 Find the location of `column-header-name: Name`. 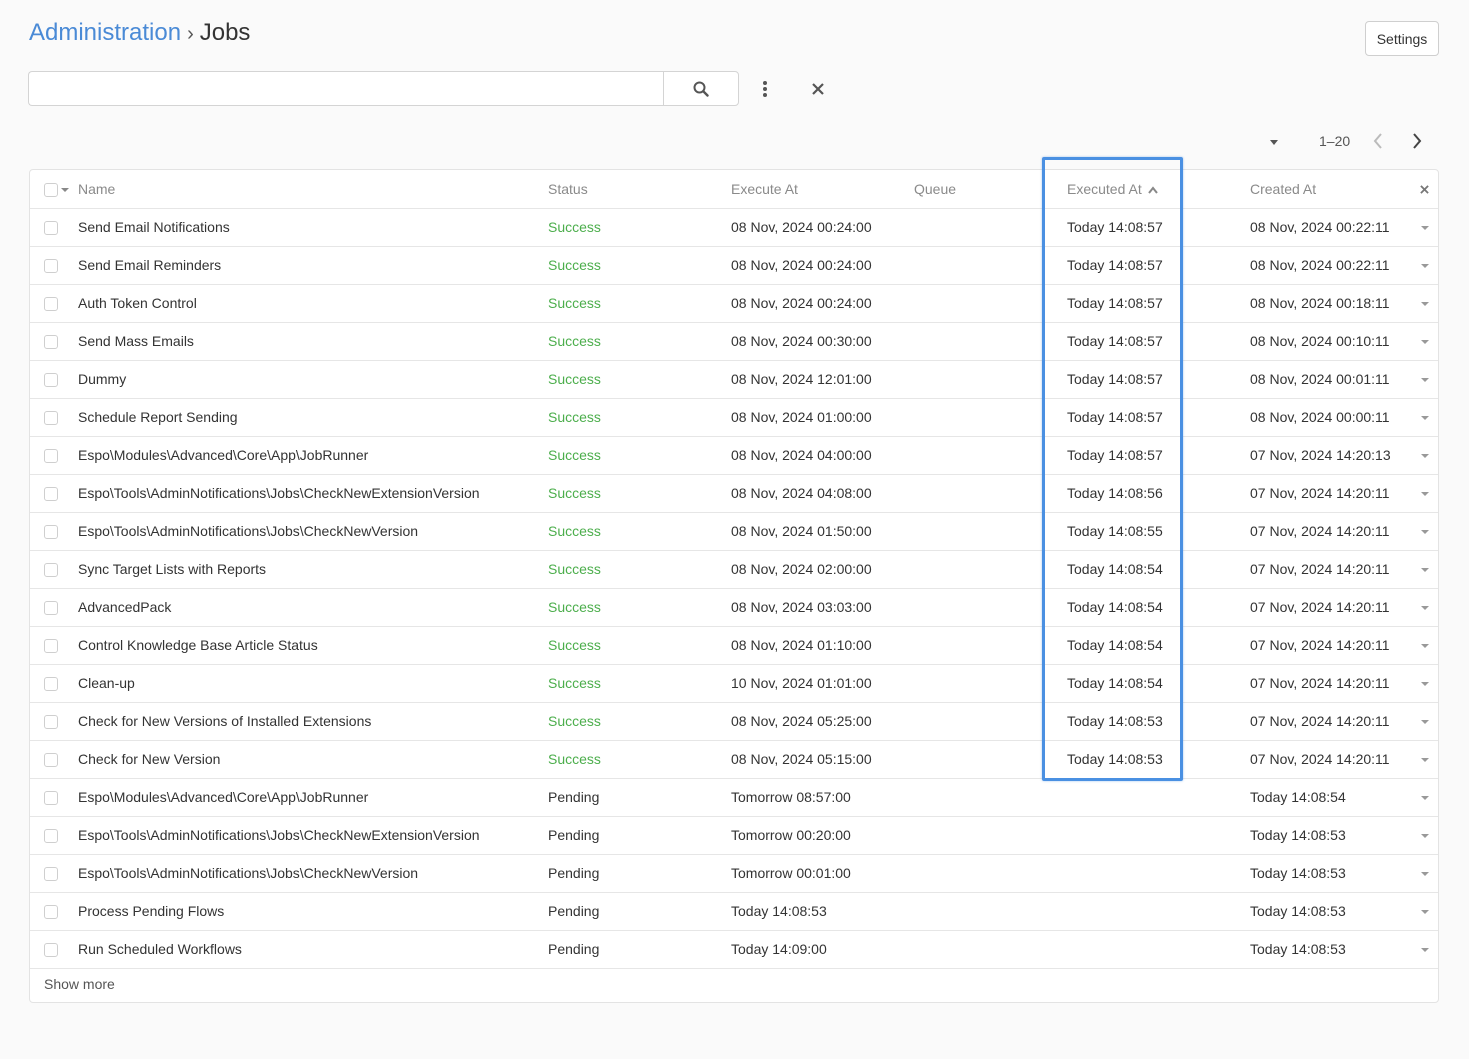

column-header-name: Name is located at coordinates (313, 189).